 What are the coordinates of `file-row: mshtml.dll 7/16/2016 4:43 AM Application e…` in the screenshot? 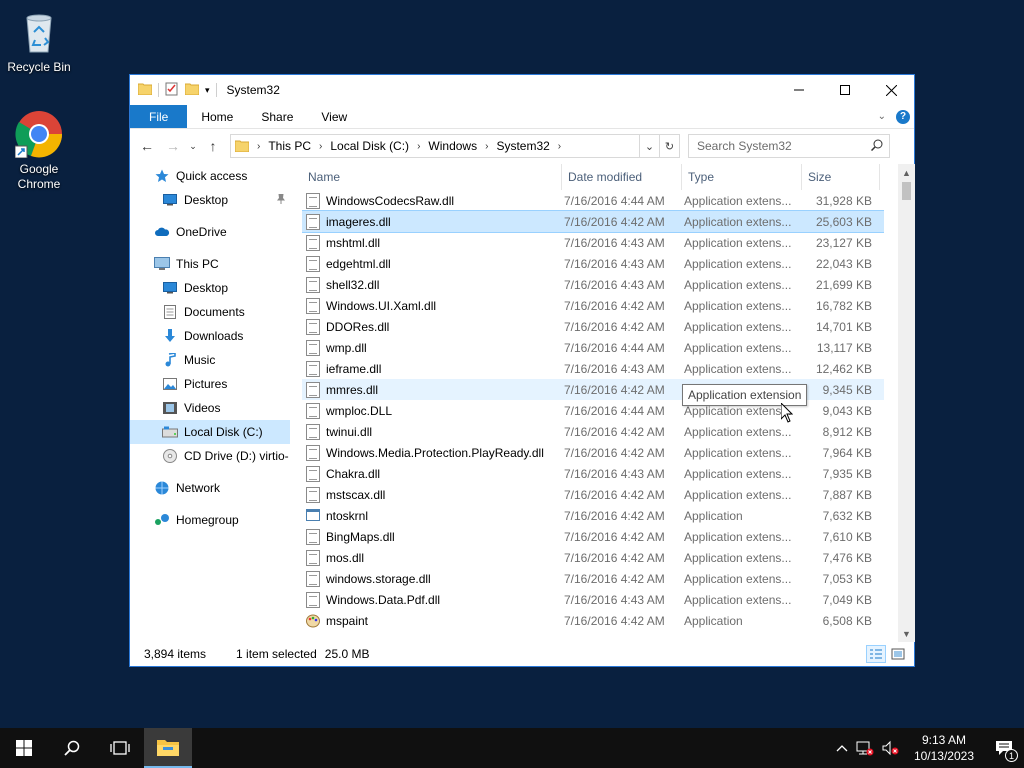 It's located at (593, 242).